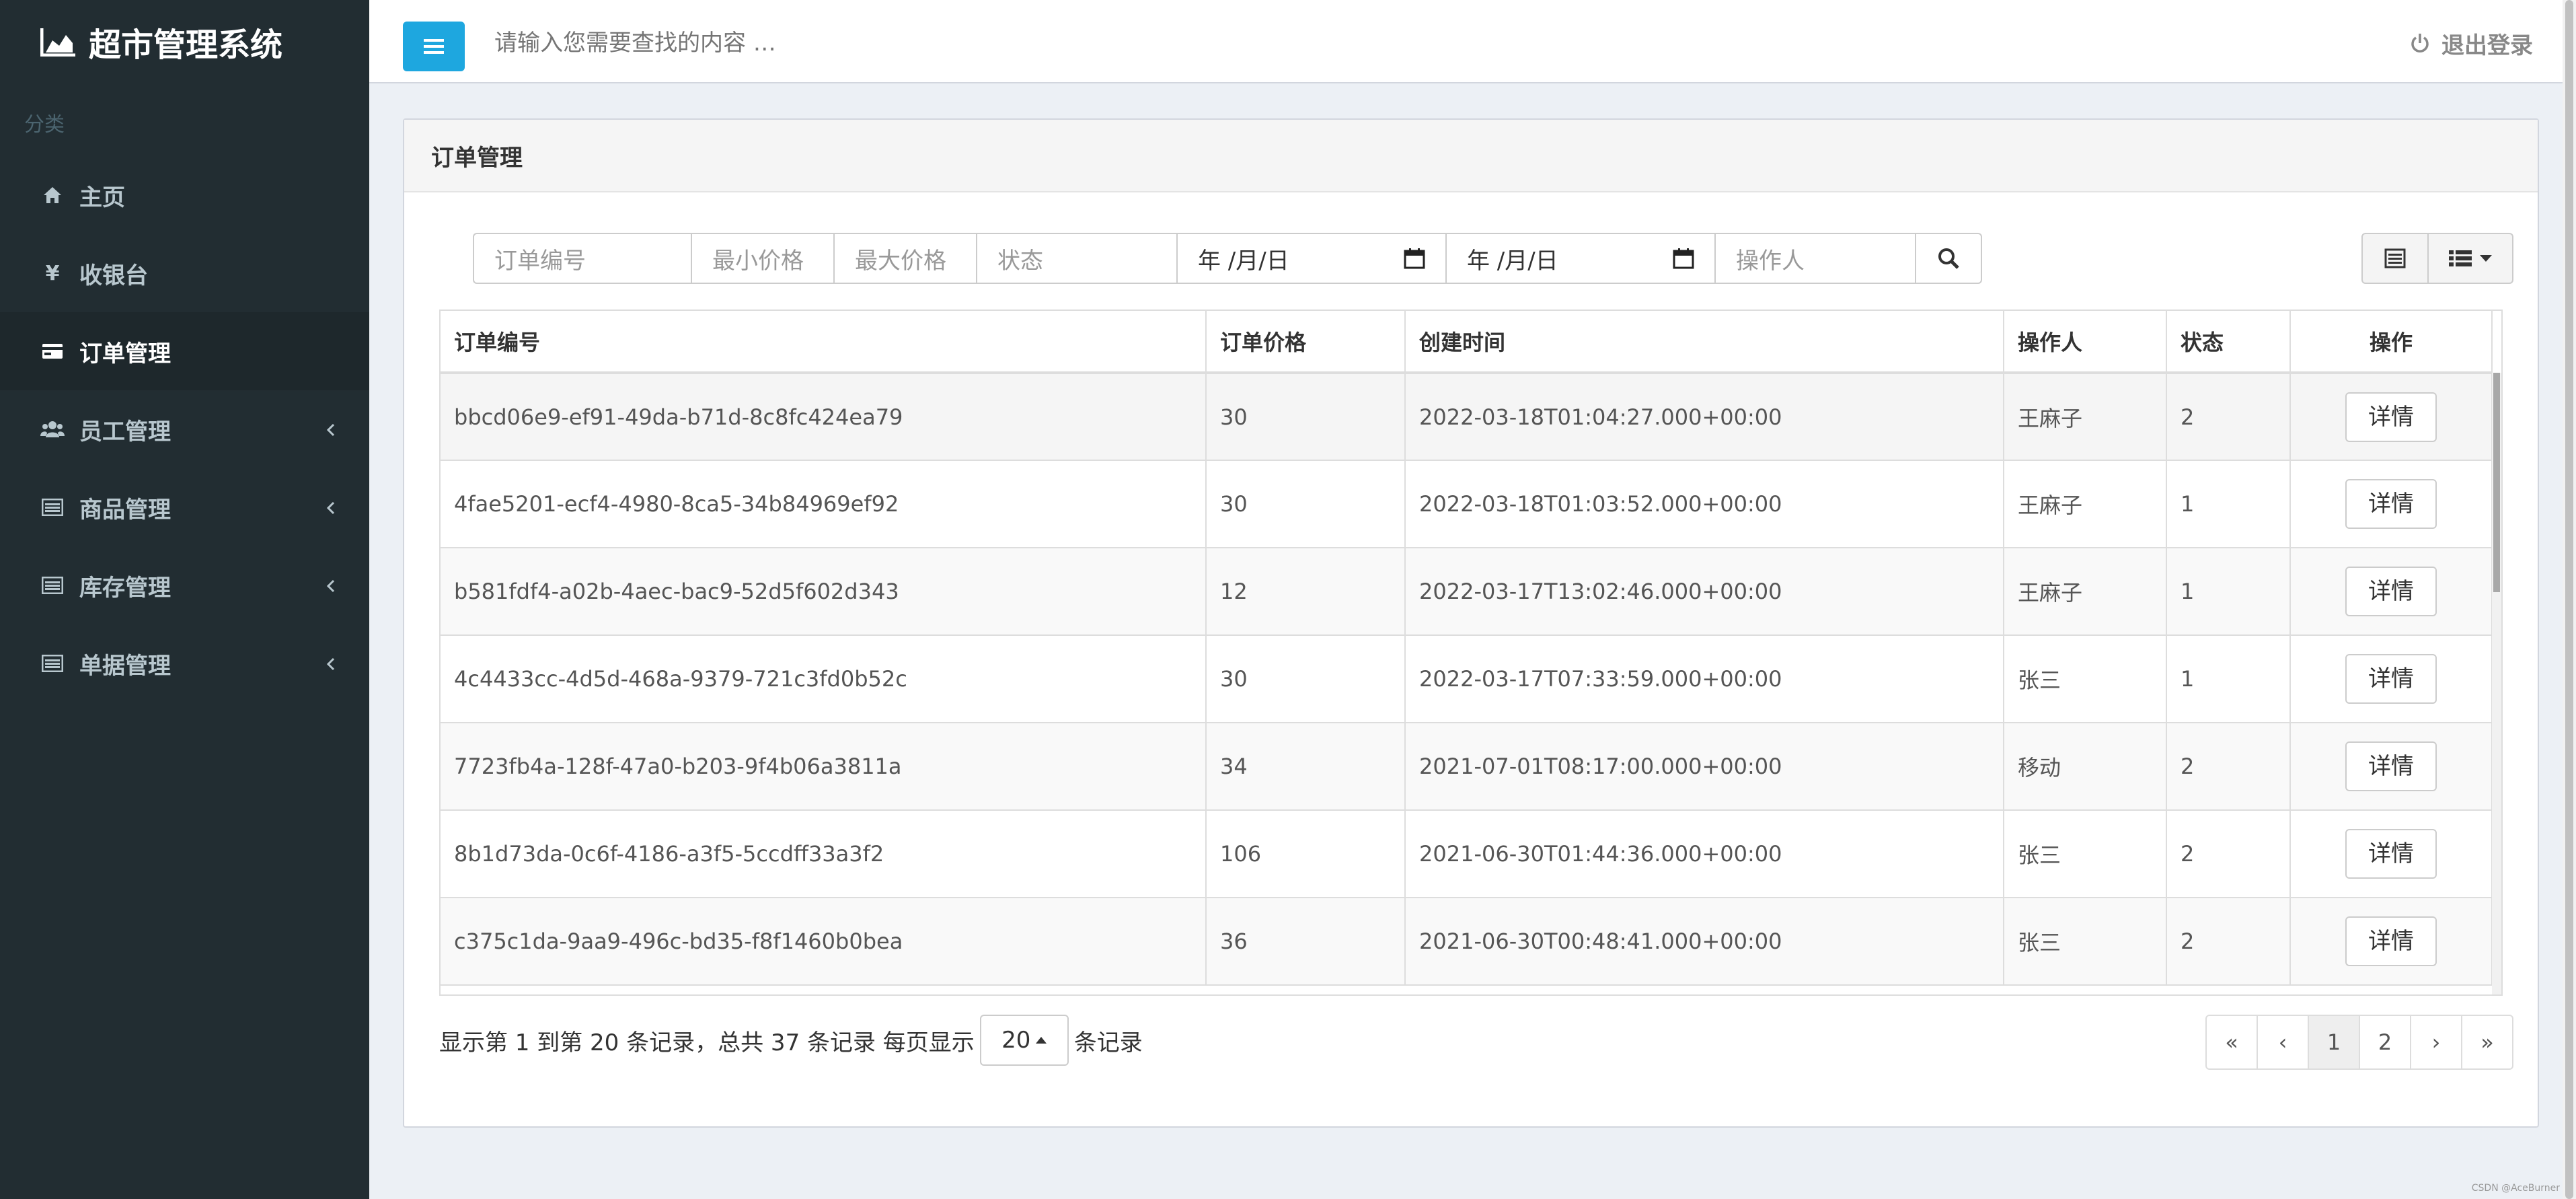 Image resolution: width=2576 pixels, height=1199 pixels. What do you see at coordinates (184, 507) in the screenshot?
I see `sidebar-item-products: 商品管理` at bounding box center [184, 507].